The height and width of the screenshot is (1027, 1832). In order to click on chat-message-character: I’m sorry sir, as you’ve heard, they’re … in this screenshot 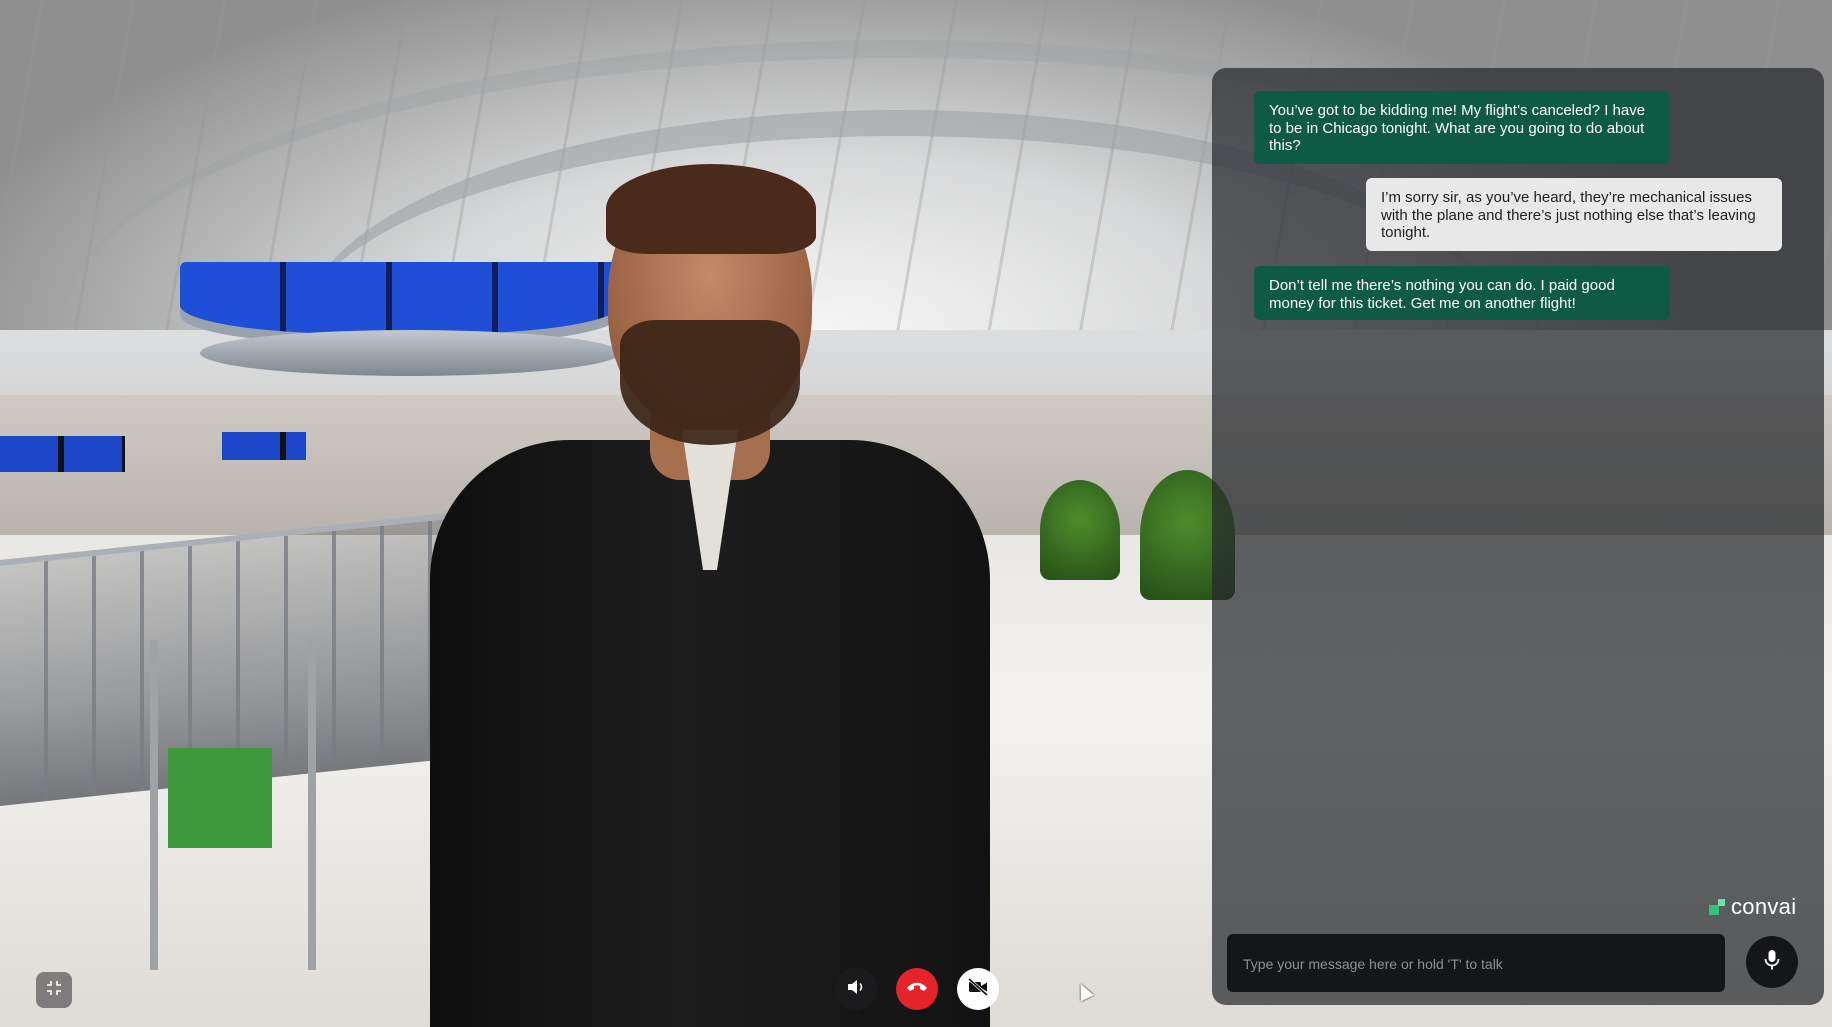, I will do `click(1574, 214)`.